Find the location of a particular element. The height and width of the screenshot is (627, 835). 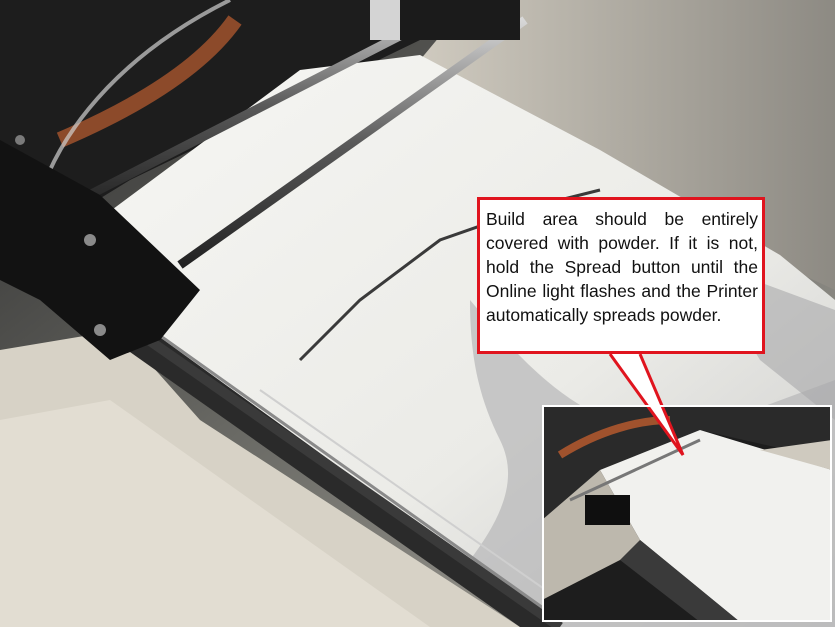

top-bracket is located at coordinates (460, 20).